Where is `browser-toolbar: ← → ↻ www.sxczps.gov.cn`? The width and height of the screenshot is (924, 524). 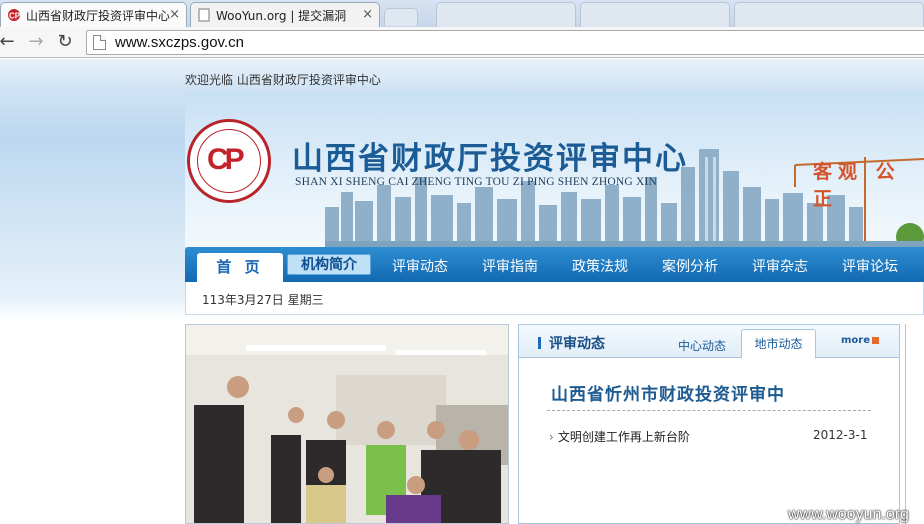
browser-toolbar: ← → ↻ www.sxczps.gov.cn is located at coordinates (462, 42).